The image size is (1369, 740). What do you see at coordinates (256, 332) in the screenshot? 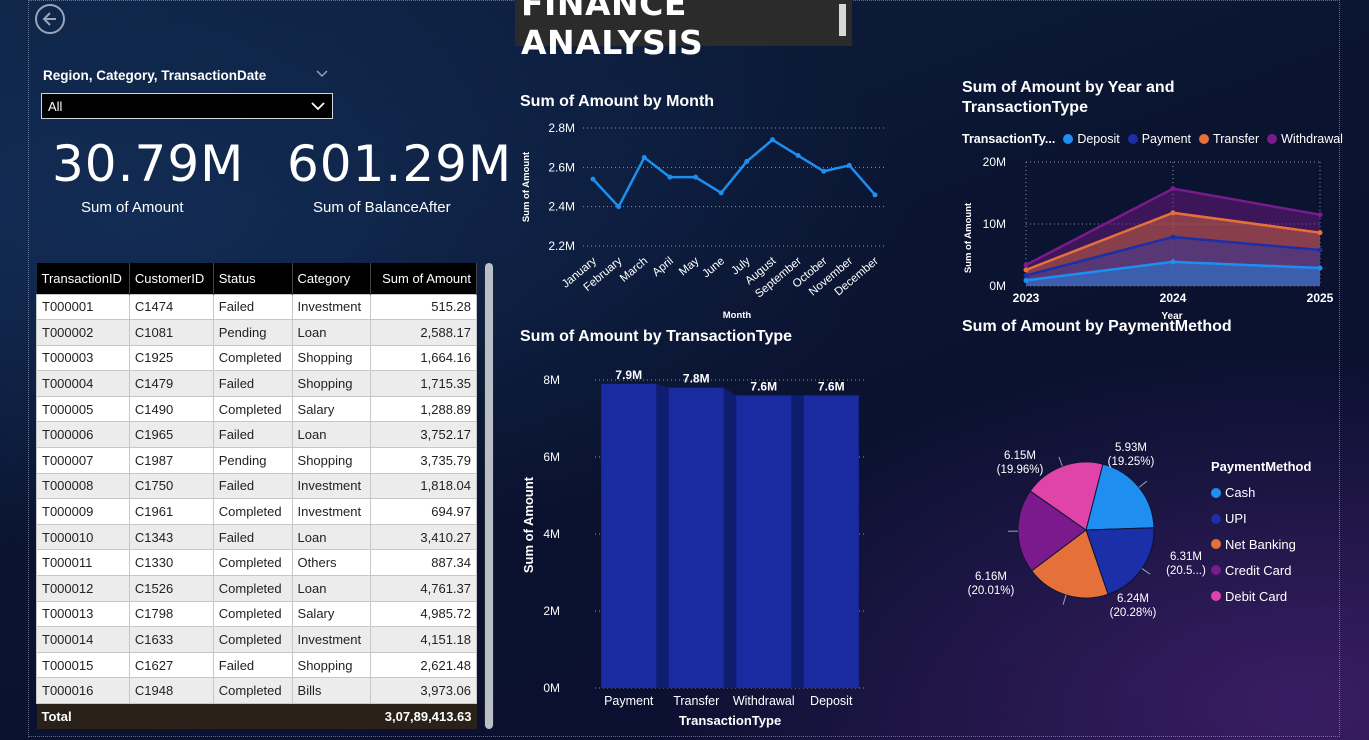
I see `table-row: T000002 C1081 Pending Loan 2,588.17` at bounding box center [256, 332].